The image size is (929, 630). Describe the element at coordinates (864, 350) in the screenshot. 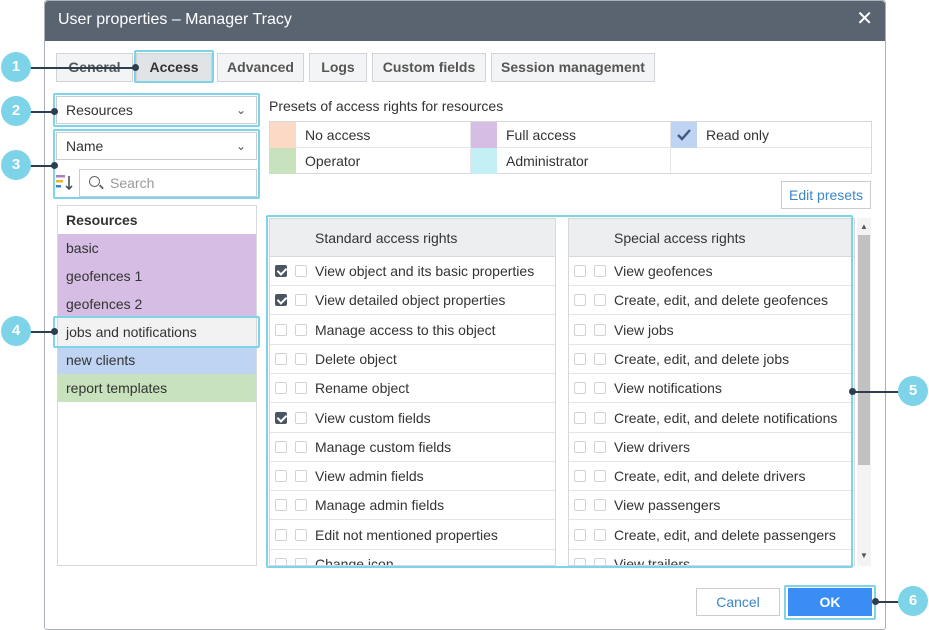

I see `scroll-thumb` at that location.